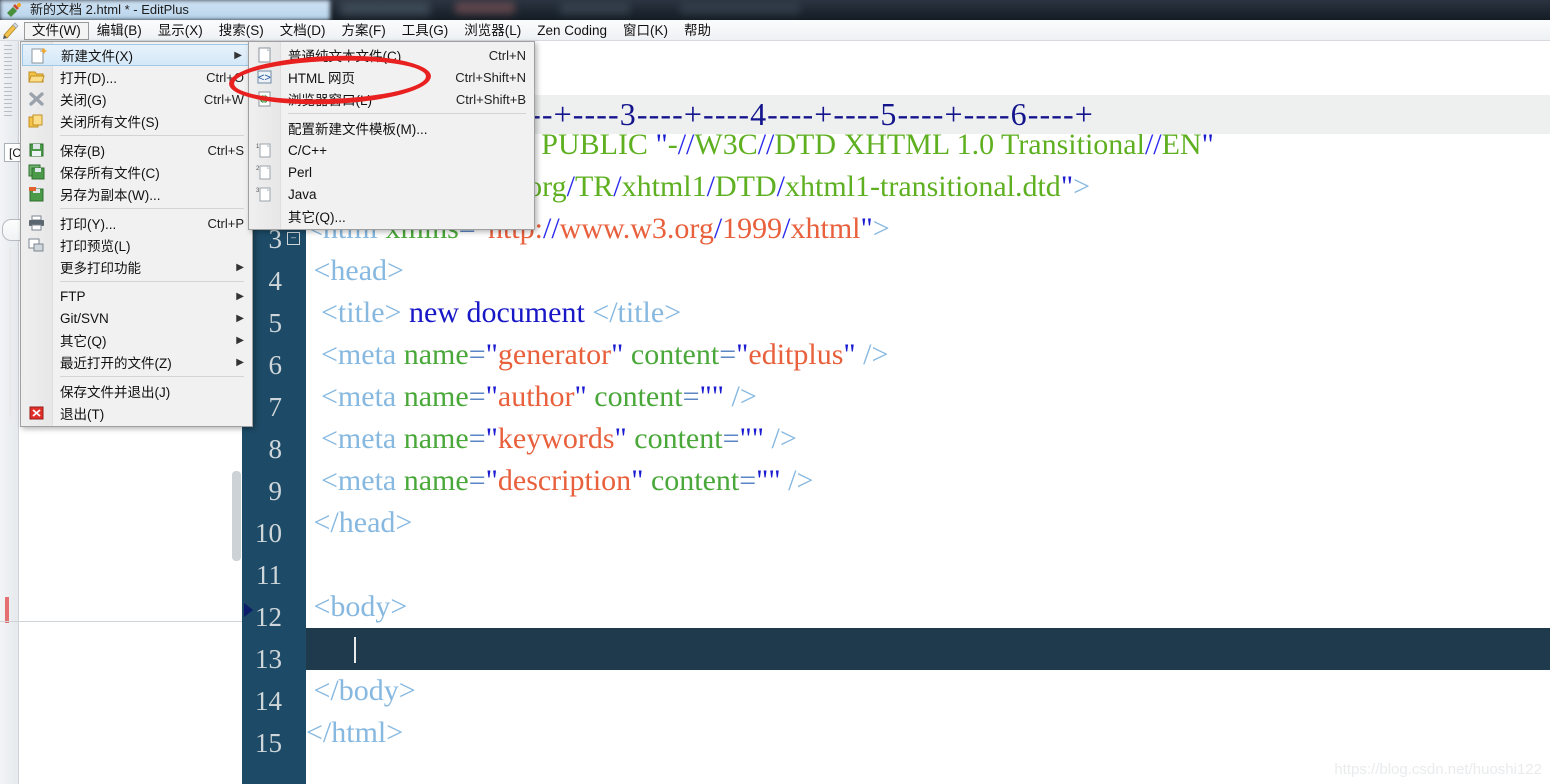 Image resolution: width=1550 pixels, height=784 pixels. What do you see at coordinates (391, 172) in the screenshot?
I see `submenu-entry-perl: 2 Perl` at bounding box center [391, 172].